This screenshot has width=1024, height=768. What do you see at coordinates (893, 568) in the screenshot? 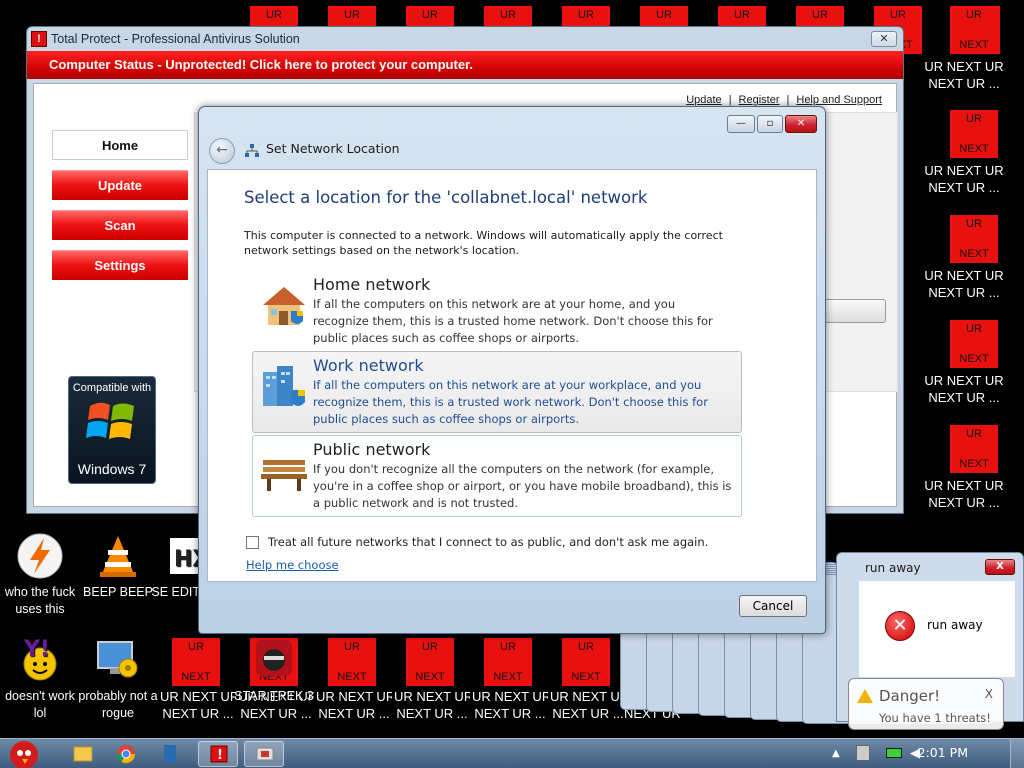
I see `run-away-title: run away` at bounding box center [893, 568].